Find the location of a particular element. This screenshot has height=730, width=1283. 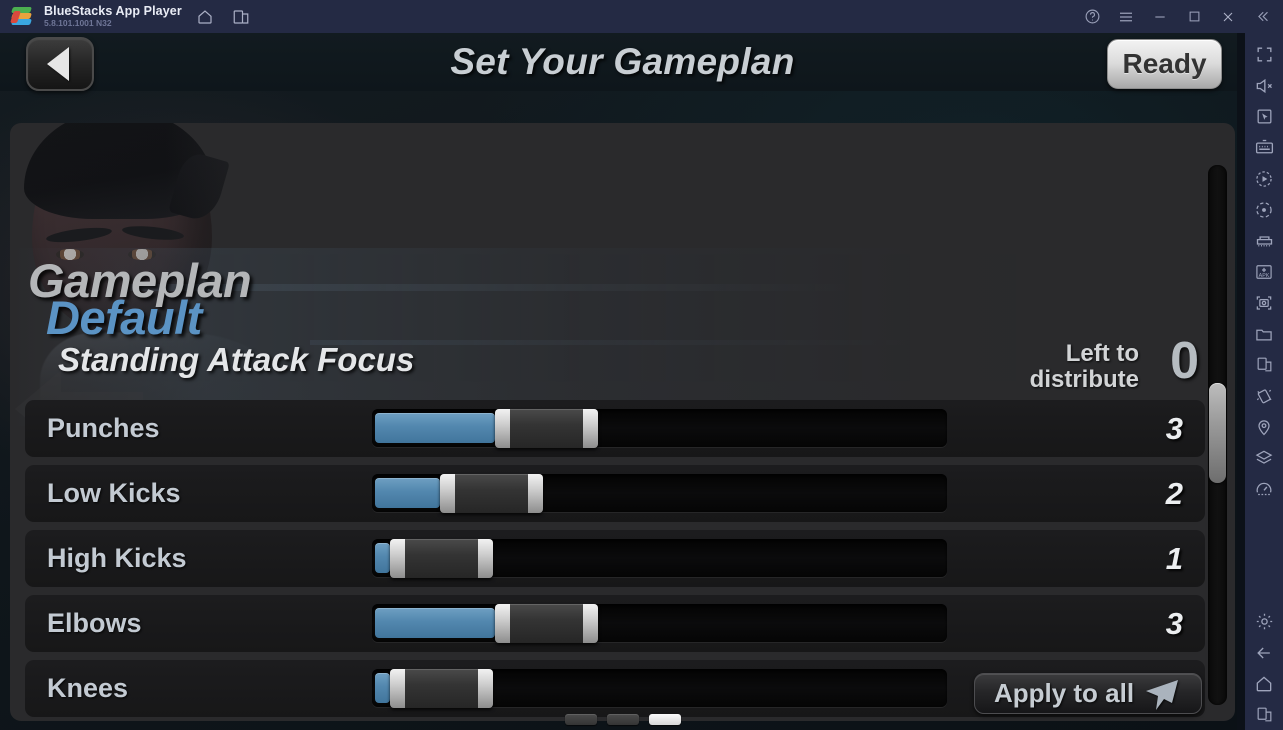

ready-button: Ready is located at coordinates (1164, 64).